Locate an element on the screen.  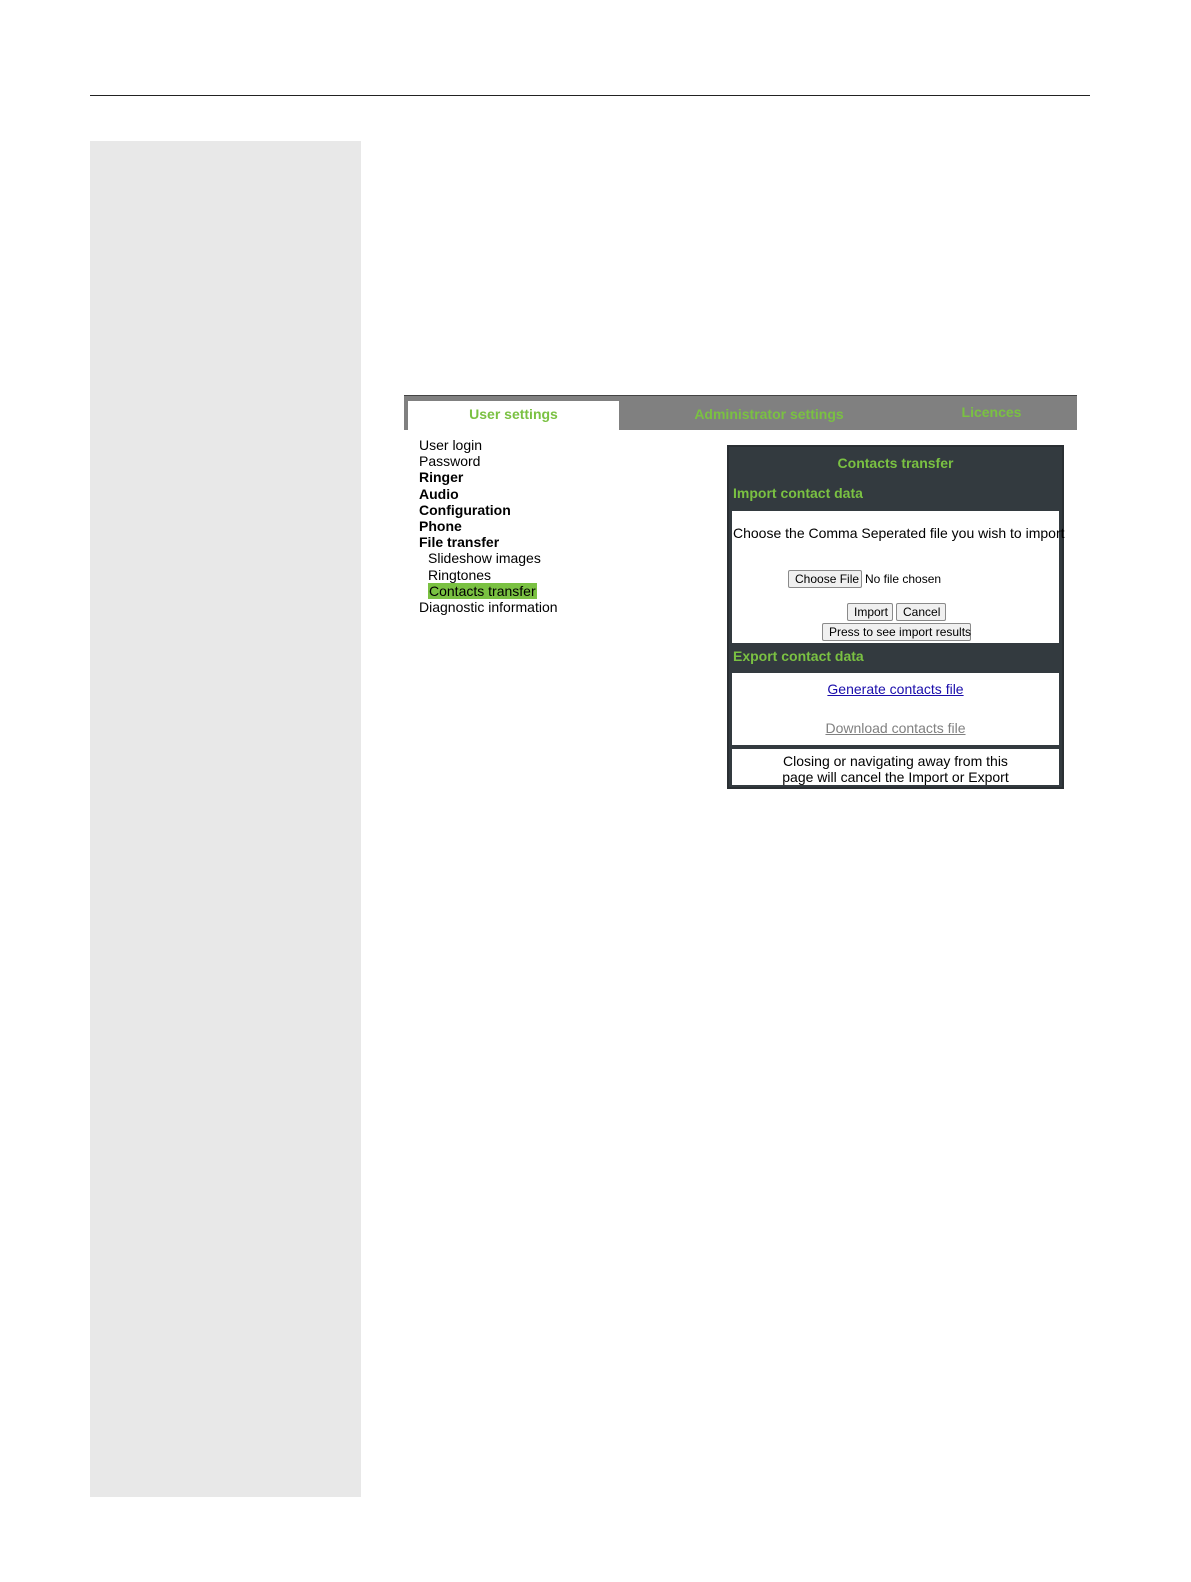
menu-item-slideshow-images: Slideshow images is located at coordinates (488, 558).